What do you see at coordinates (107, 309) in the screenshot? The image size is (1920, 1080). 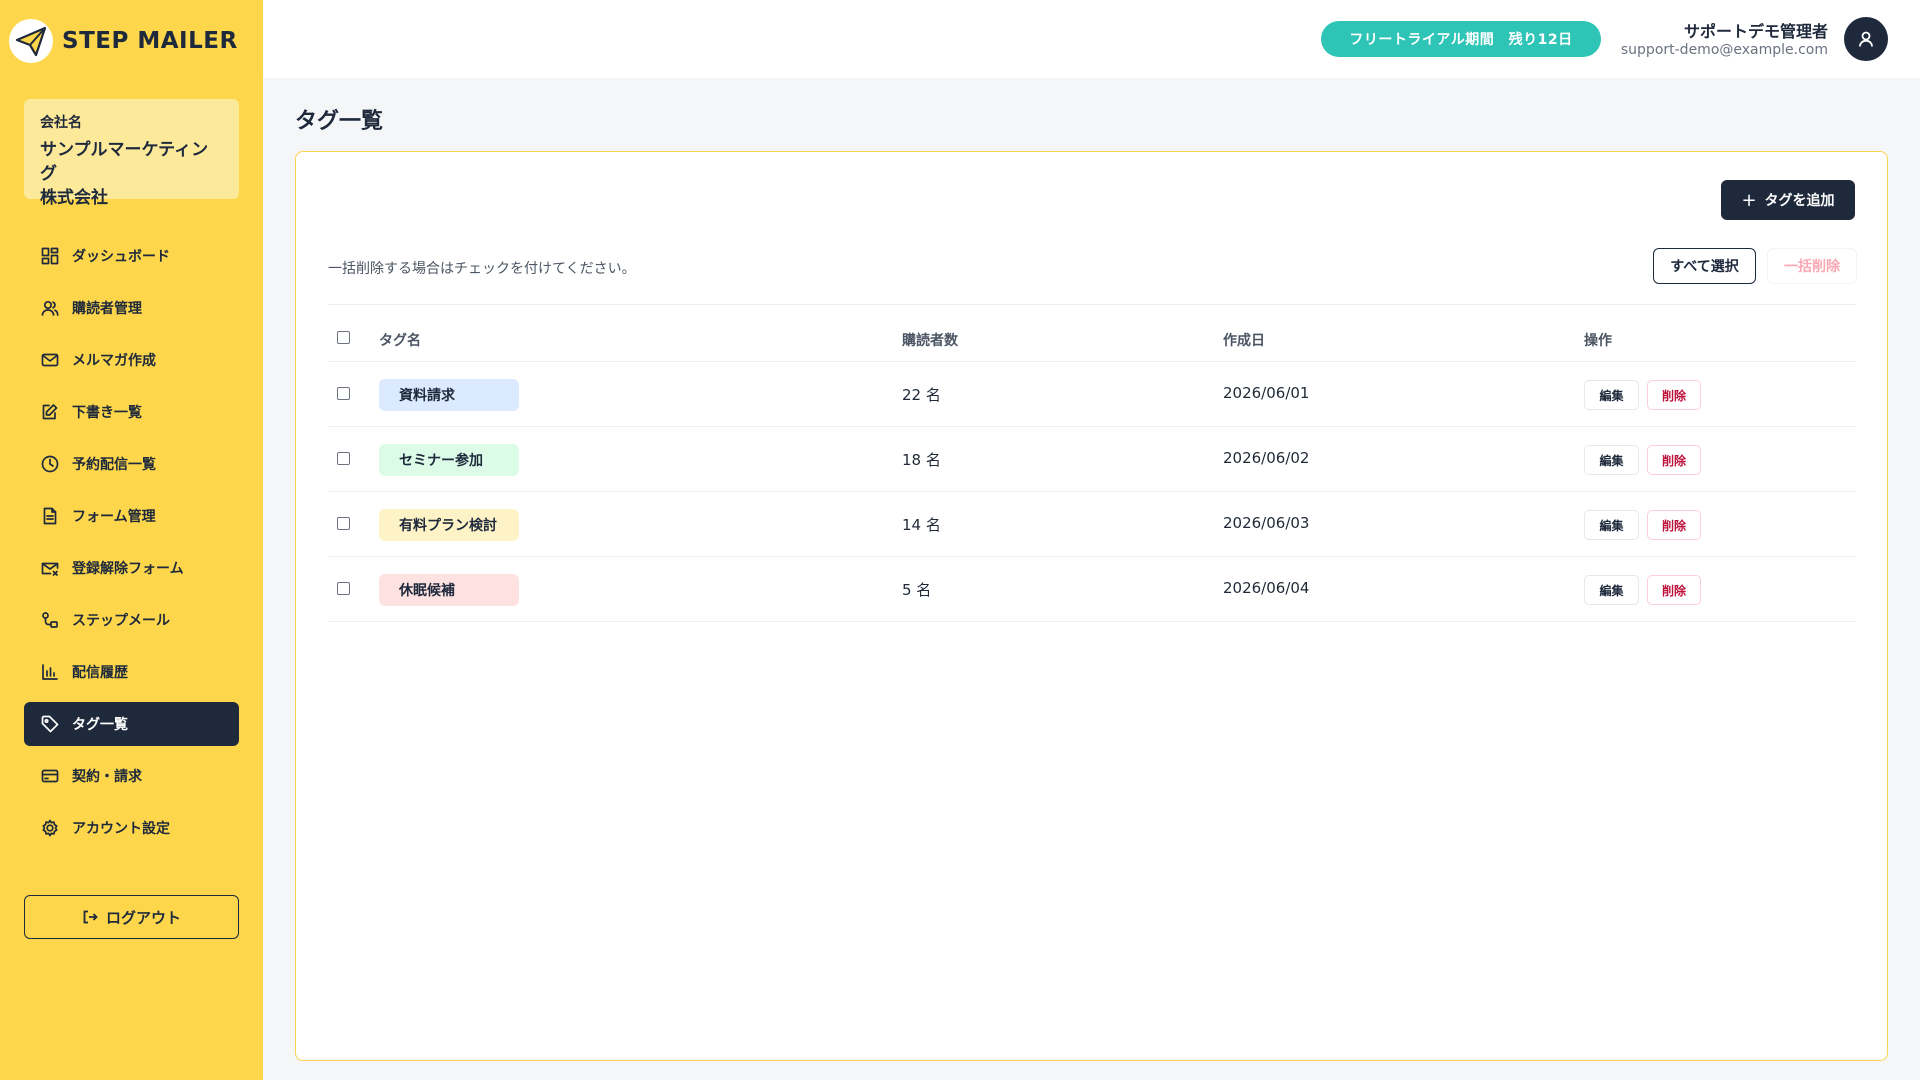 I see `sidebar-item-label: 購読者管理` at bounding box center [107, 309].